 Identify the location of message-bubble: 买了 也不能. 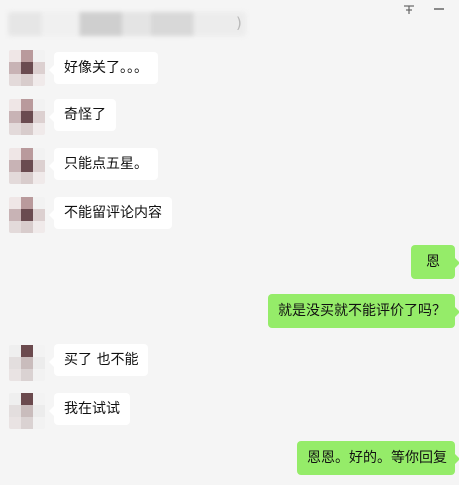
(98, 360).